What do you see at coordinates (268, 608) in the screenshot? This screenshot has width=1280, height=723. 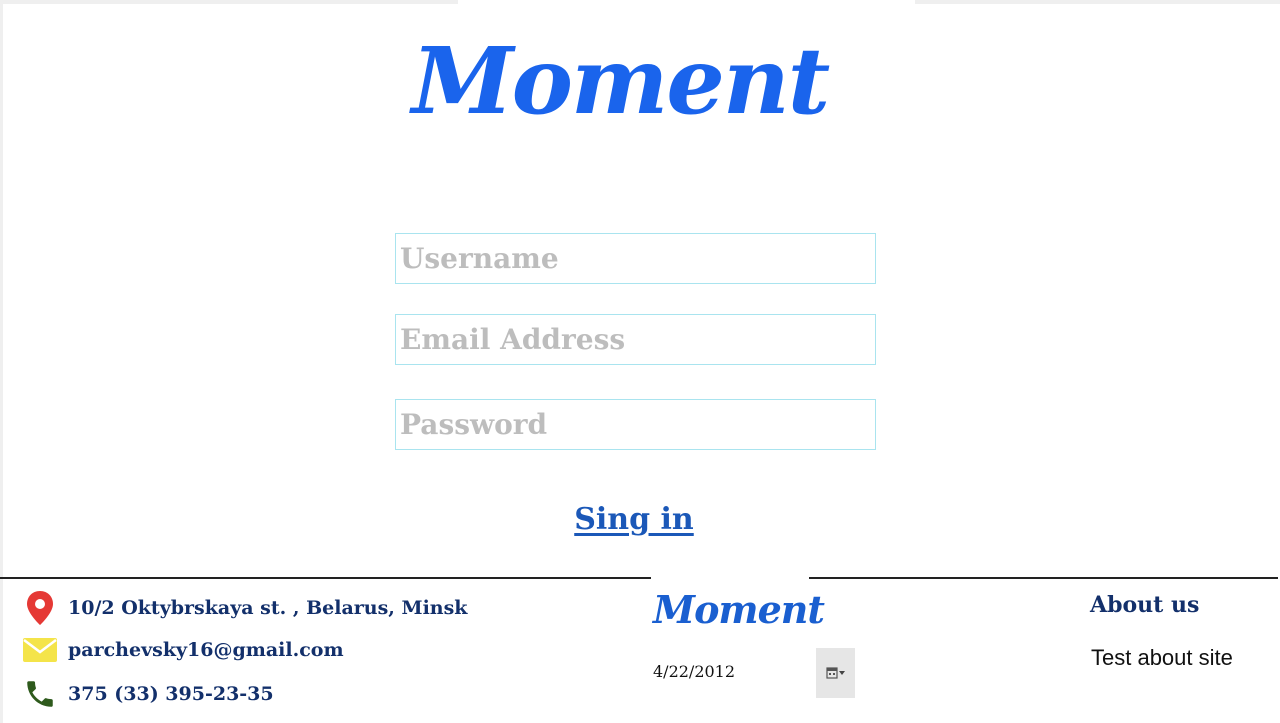 I see `address-text: 10/2 Oktybrskaya st. , Belarus, Minsk` at bounding box center [268, 608].